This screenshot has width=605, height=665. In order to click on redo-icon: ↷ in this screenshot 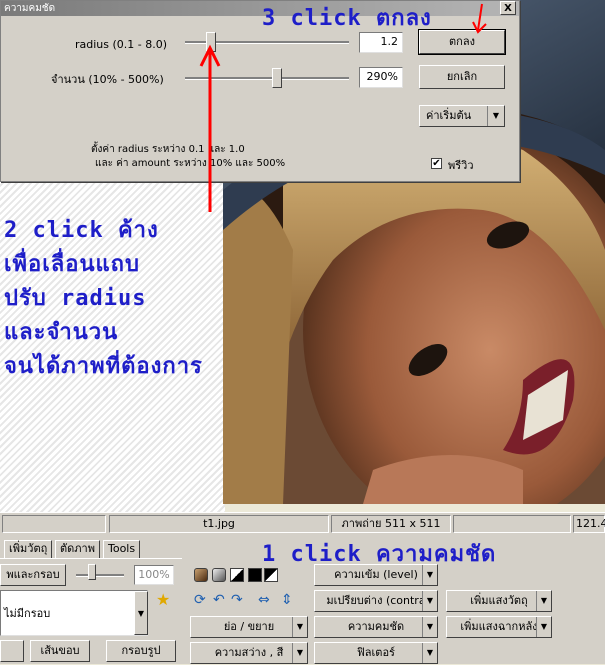, I will do `click(237, 600)`.